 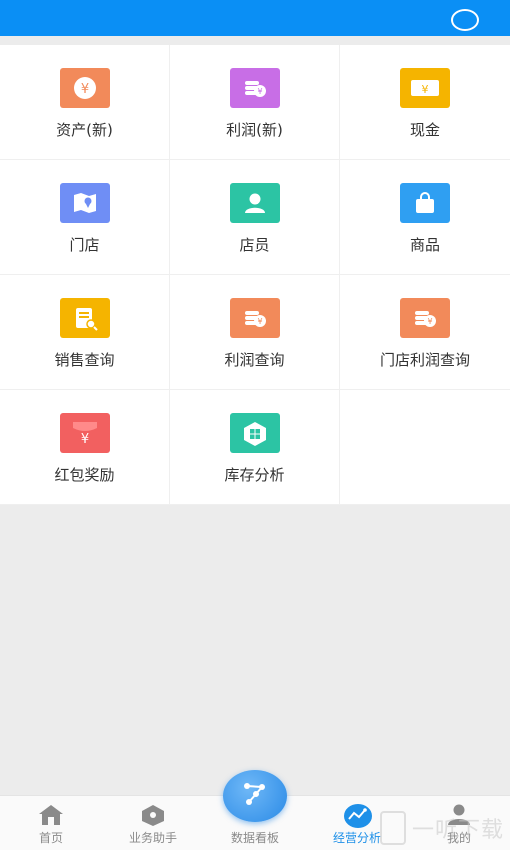 I want to click on grid-item-store: 门店, so click(x=85, y=217).